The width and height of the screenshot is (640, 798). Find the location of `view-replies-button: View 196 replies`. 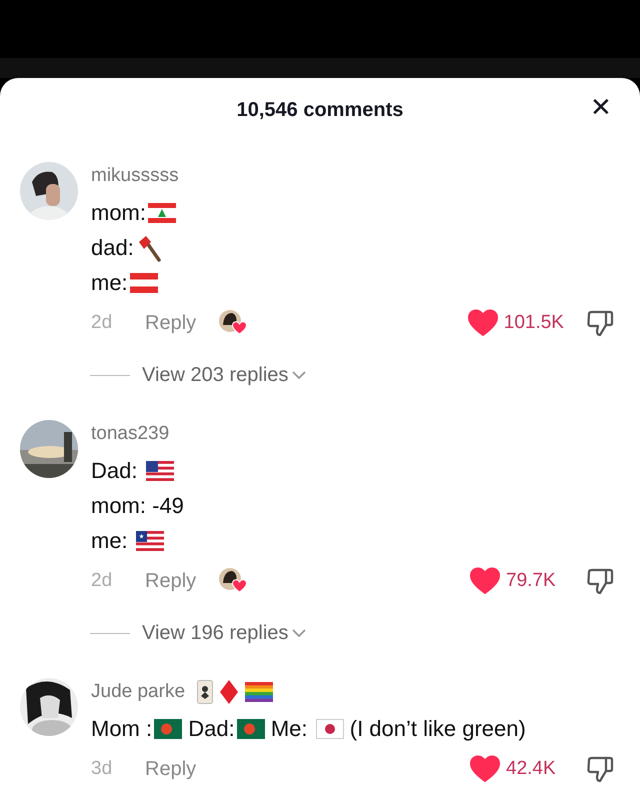

view-replies-button: View 196 replies is located at coordinates (224, 633).